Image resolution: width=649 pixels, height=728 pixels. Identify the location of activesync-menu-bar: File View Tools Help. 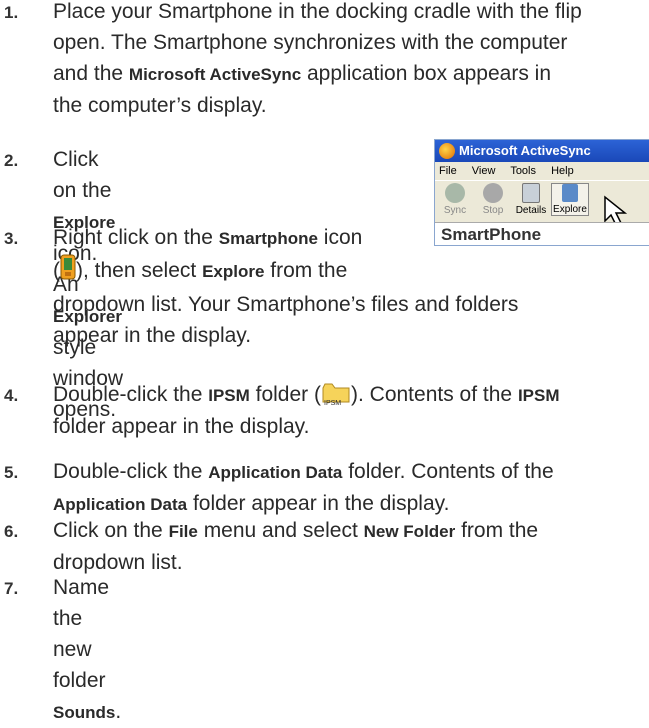
(542, 171).